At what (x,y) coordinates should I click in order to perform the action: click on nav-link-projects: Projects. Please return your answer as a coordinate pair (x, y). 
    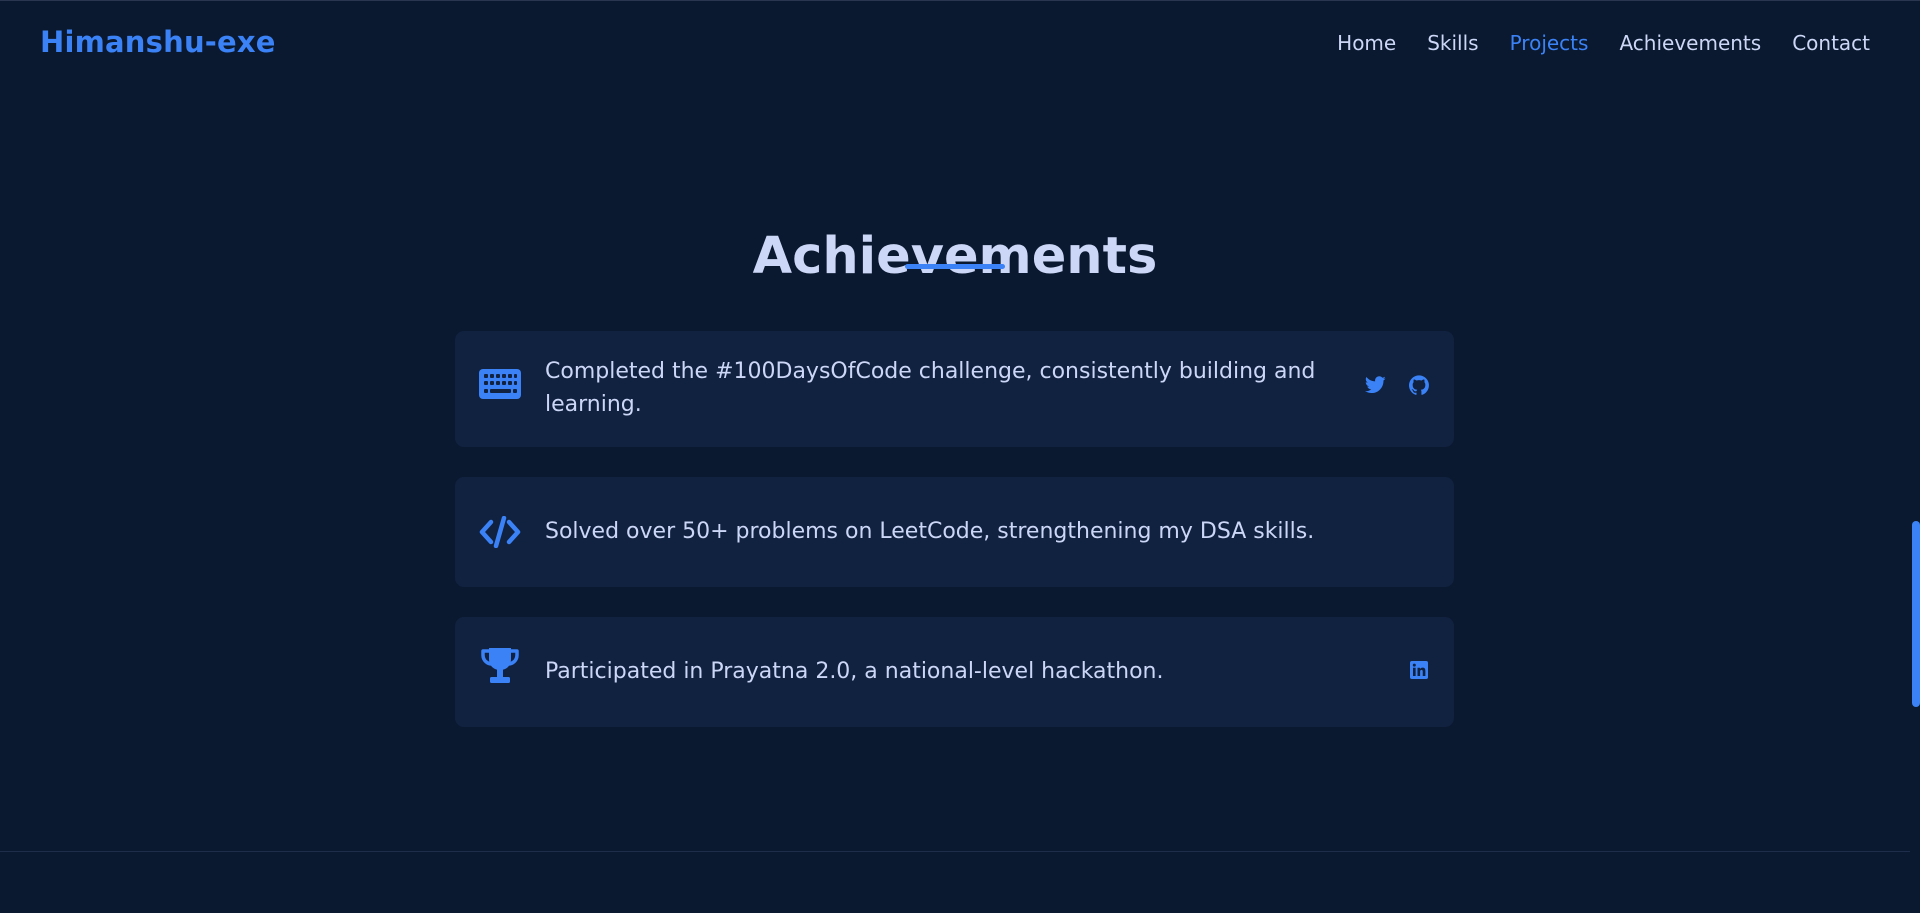
    Looking at the image, I should click on (1549, 43).